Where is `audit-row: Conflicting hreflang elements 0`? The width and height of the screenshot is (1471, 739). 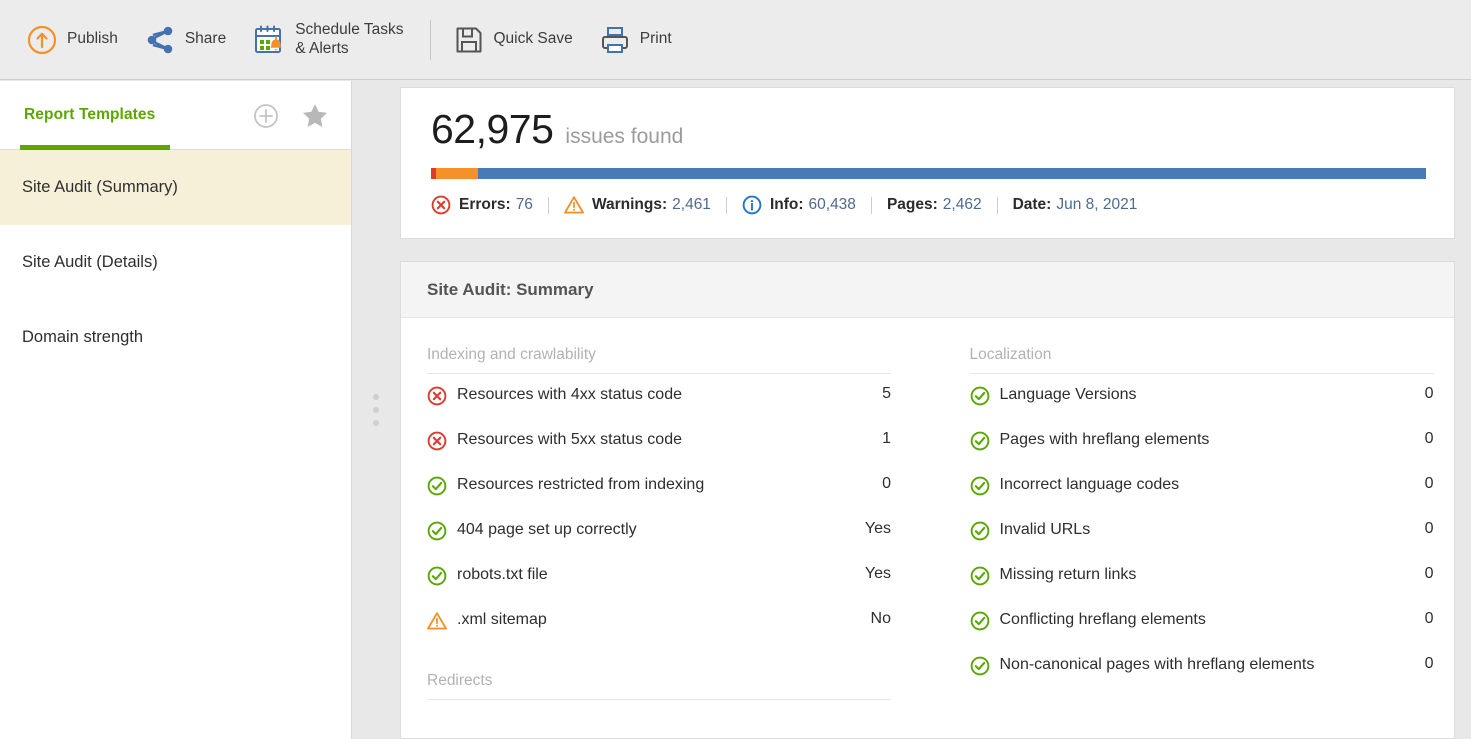 audit-row: Conflicting hreflang elements 0 is located at coordinates (1202, 621).